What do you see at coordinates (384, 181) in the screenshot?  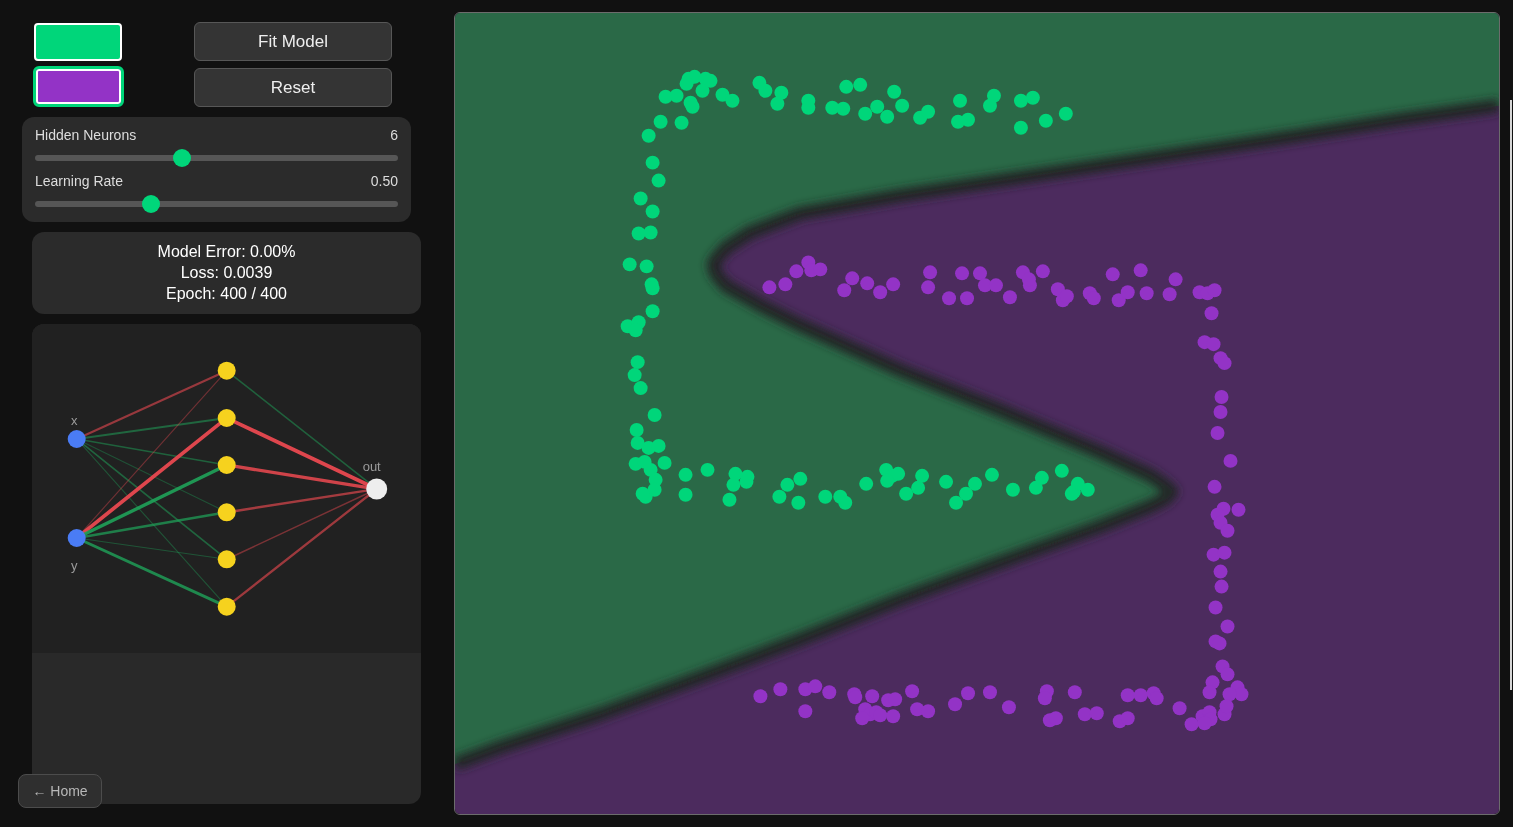 I see `slider-value: 0.50` at bounding box center [384, 181].